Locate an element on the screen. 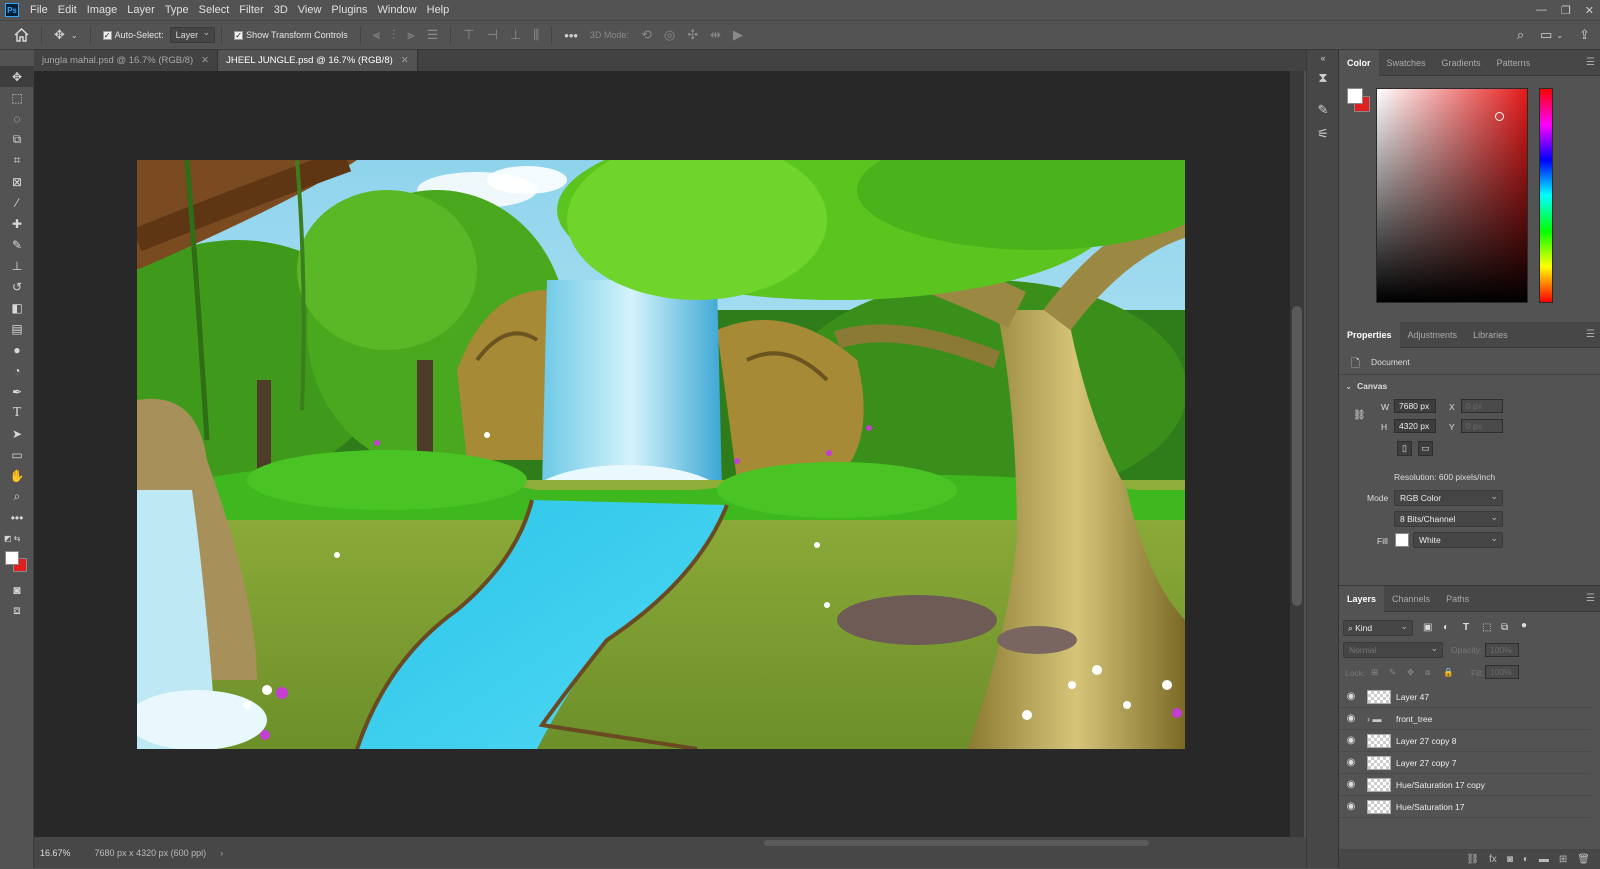  filter-adjustment-icon: ◐ is located at coordinates (1446, 627).